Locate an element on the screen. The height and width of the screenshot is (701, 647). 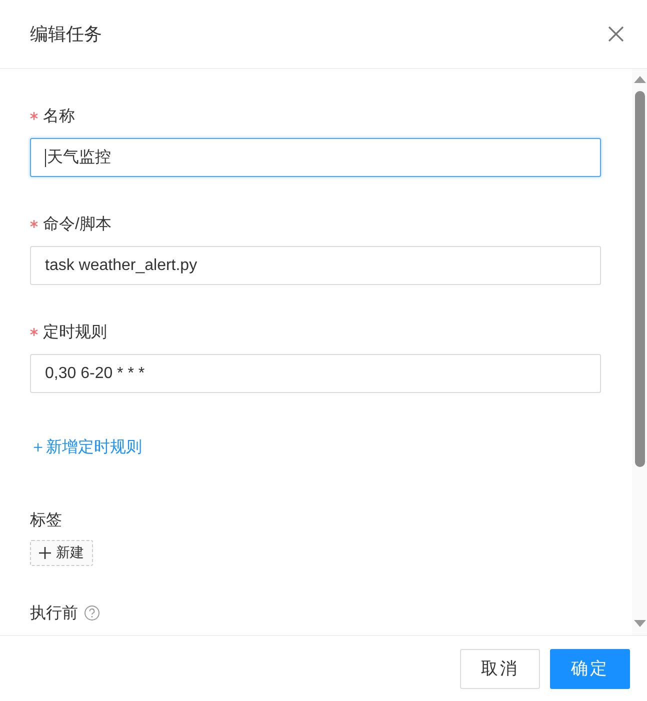
text-field: task weather_alert.py is located at coordinates (315, 265).